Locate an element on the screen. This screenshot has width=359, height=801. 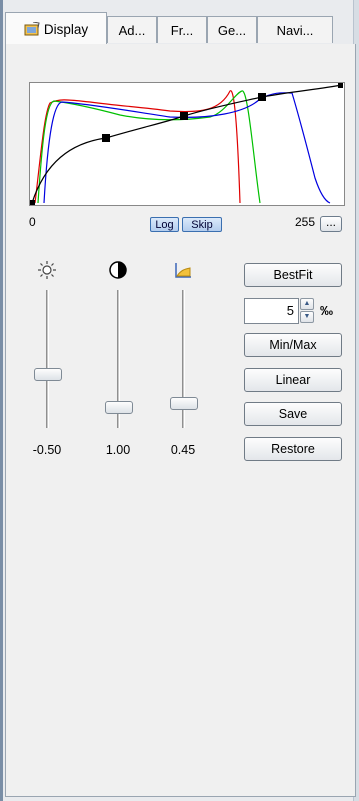
histogram-svg is located at coordinates (186, 144).